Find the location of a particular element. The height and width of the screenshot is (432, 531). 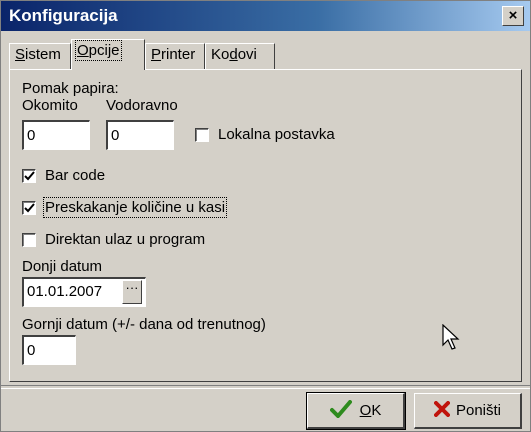

ok-button: OK is located at coordinates (356, 411).